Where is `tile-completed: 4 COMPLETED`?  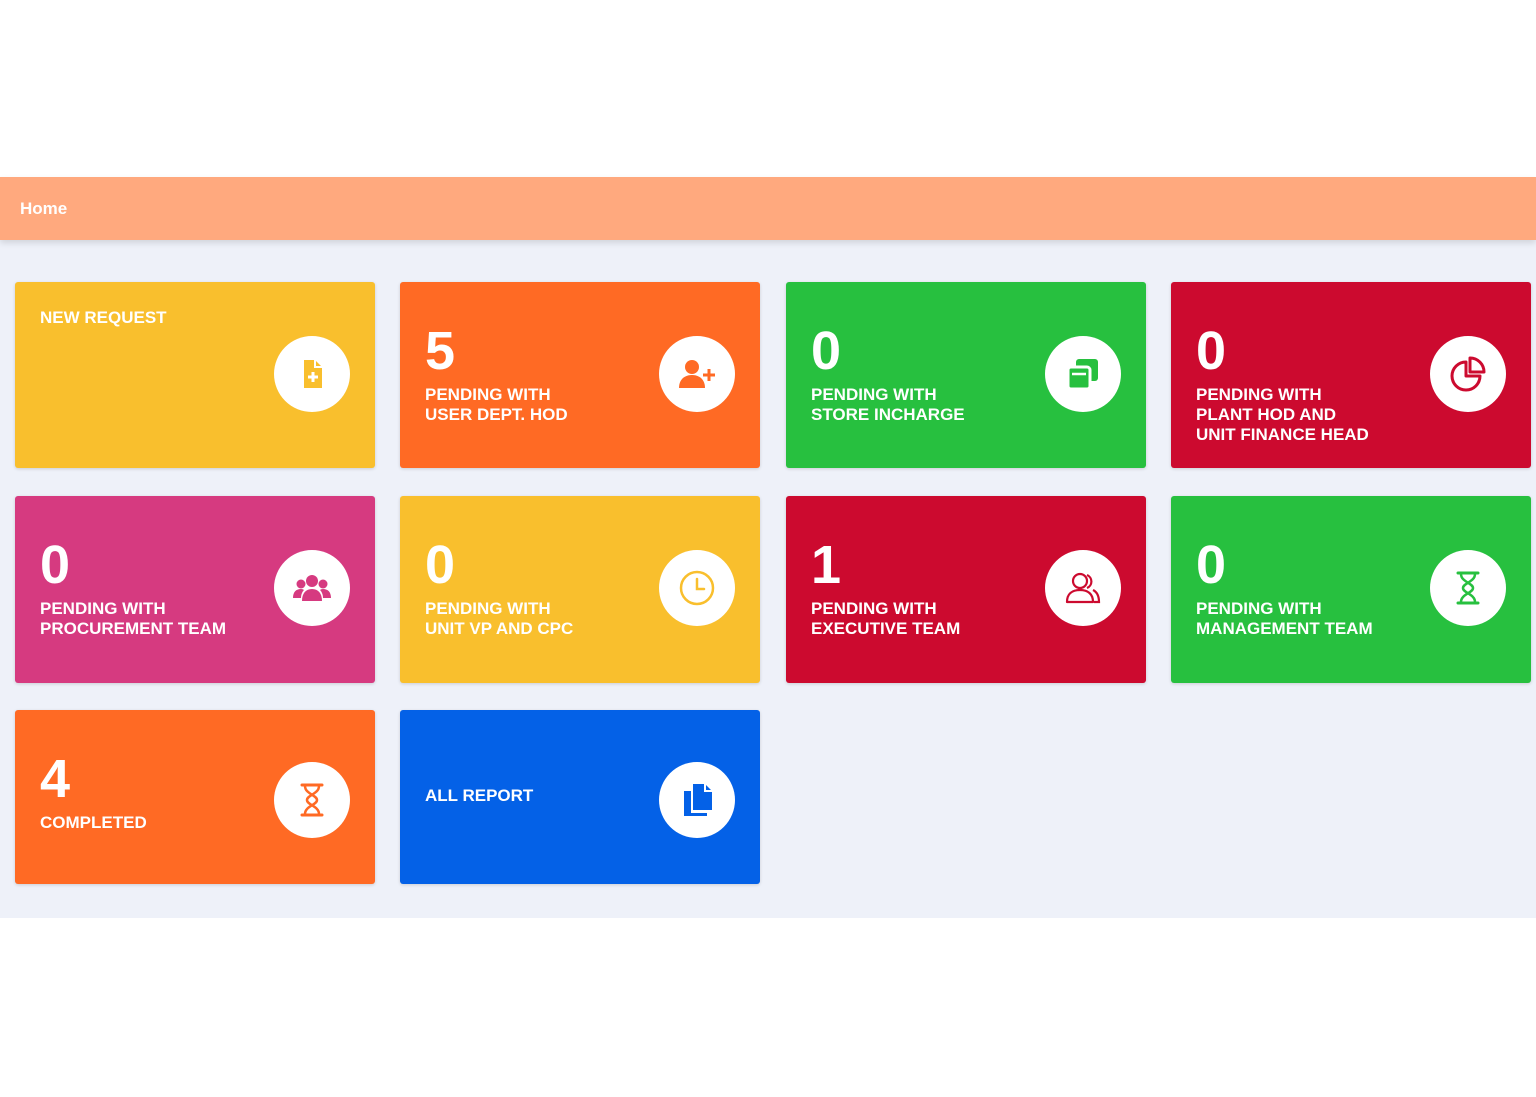 tile-completed: 4 COMPLETED is located at coordinates (195, 797).